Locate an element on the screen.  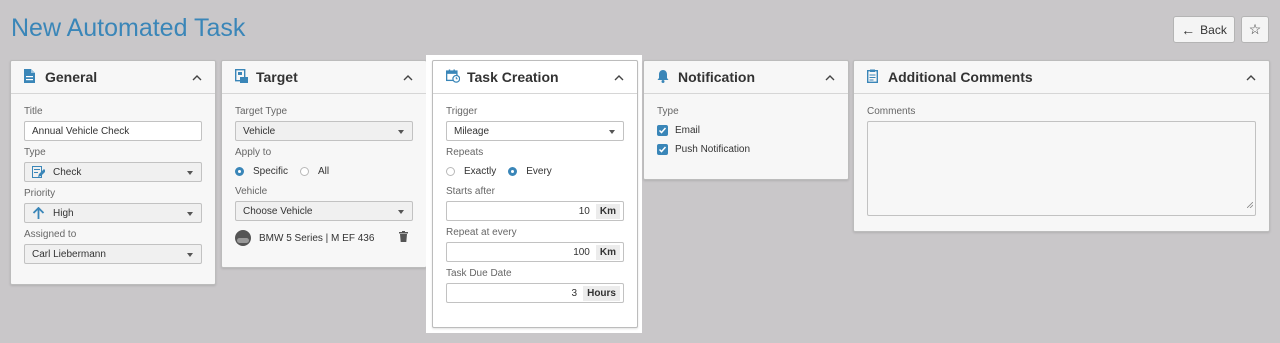
vehicle-placeholder: Choose Vehicle is located at coordinates (278, 211).